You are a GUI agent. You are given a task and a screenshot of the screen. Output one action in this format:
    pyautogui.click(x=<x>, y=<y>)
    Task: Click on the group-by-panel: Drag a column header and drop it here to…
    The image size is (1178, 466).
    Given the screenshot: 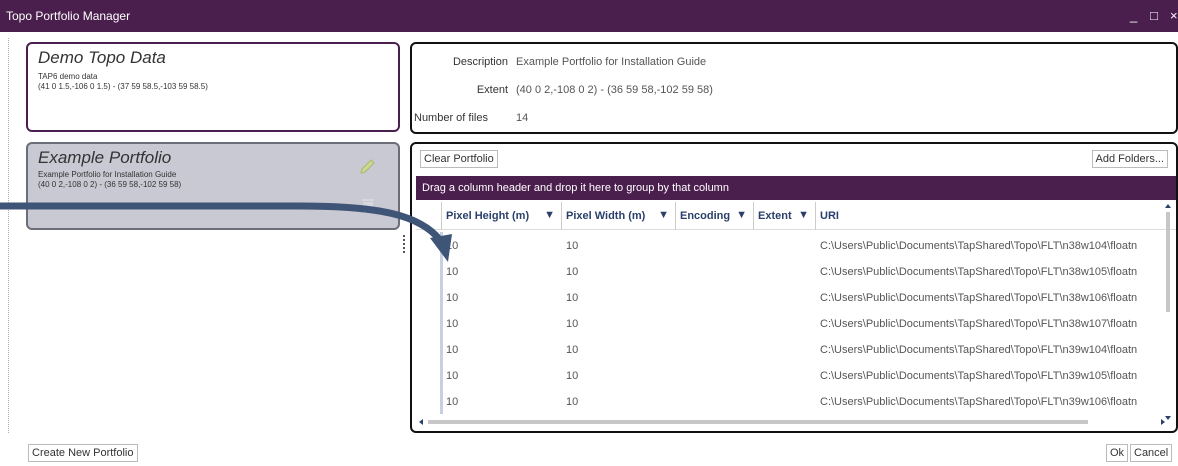 What is the action you would take?
    pyautogui.click(x=796, y=188)
    